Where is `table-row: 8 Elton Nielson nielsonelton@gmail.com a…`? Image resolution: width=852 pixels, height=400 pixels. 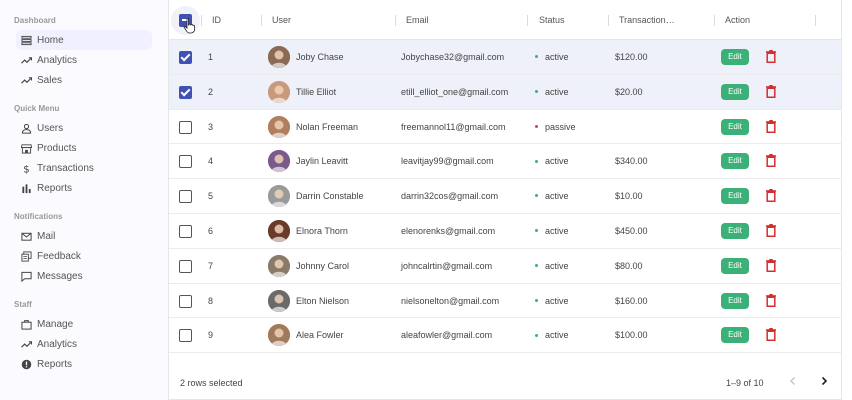 table-row: 8 Elton Nielson nielsonelton@gmail.com a… is located at coordinates (505, 301).